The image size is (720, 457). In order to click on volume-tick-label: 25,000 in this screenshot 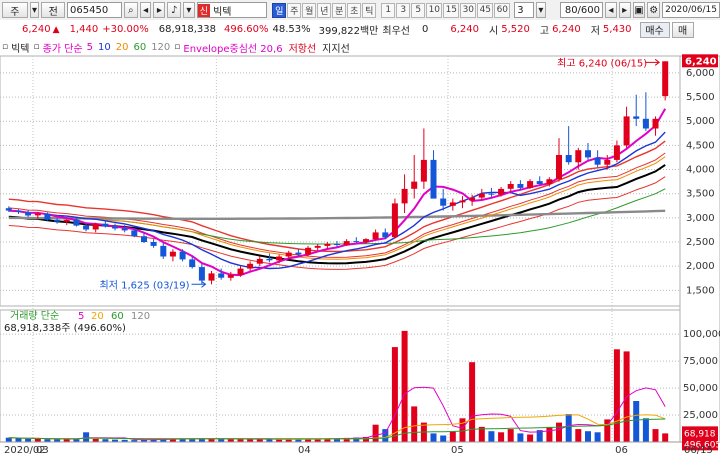, I will do `click(700, 415)`.